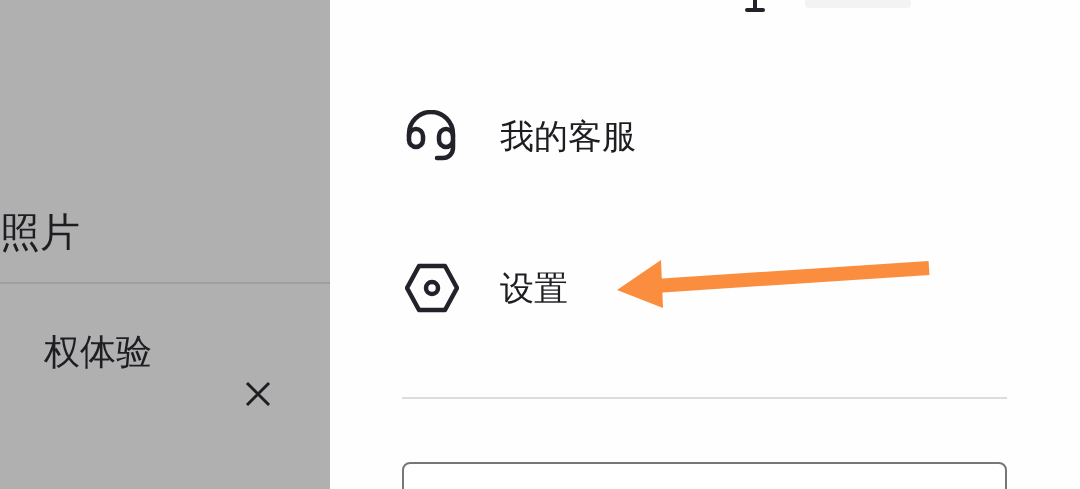  Describe the element at coordinates (40, 232) in the screenshot. I see `item-label: 照片` at that location.